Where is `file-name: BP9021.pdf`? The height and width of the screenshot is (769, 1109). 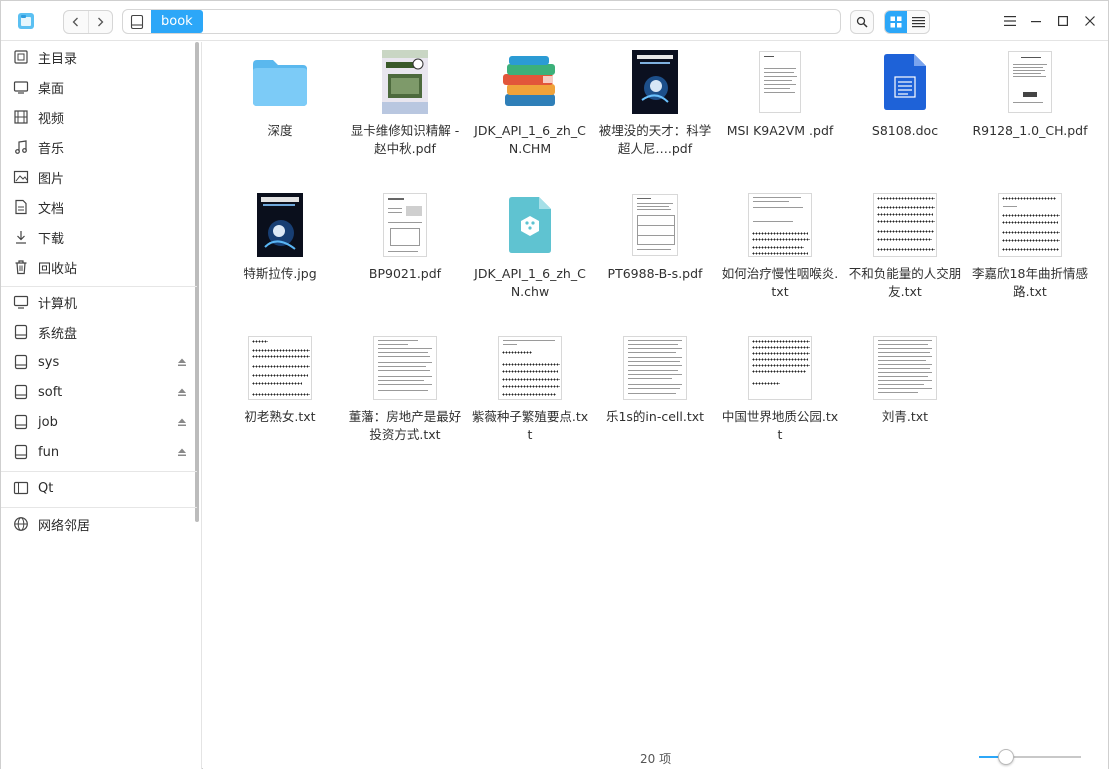 file-name: BP9021.pdf is located at coordinates (405, 273).